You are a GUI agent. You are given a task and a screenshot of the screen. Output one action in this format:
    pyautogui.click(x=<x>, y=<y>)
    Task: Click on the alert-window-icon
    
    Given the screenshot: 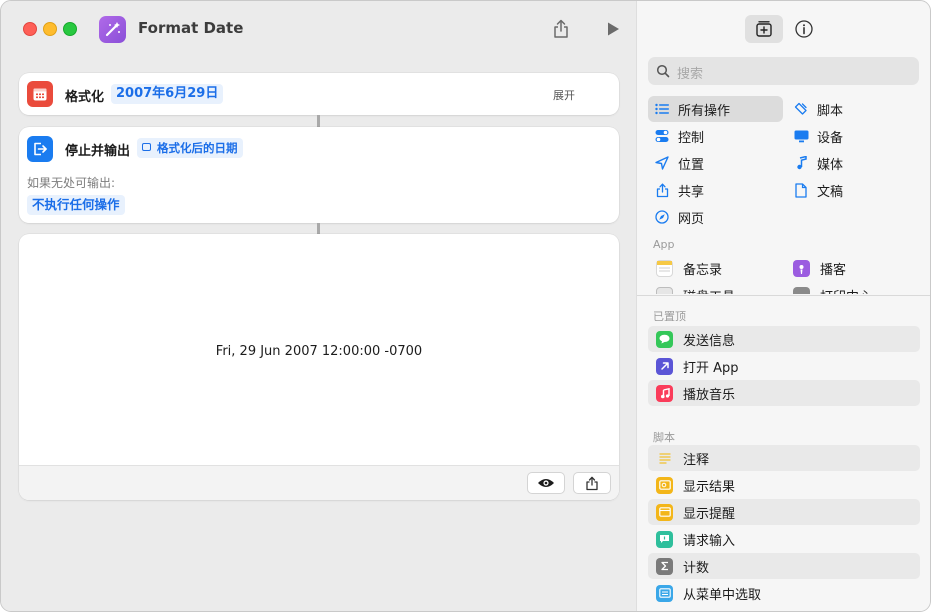 What is the action you would take?
    pyautogui.click(x=664, y=512)
    